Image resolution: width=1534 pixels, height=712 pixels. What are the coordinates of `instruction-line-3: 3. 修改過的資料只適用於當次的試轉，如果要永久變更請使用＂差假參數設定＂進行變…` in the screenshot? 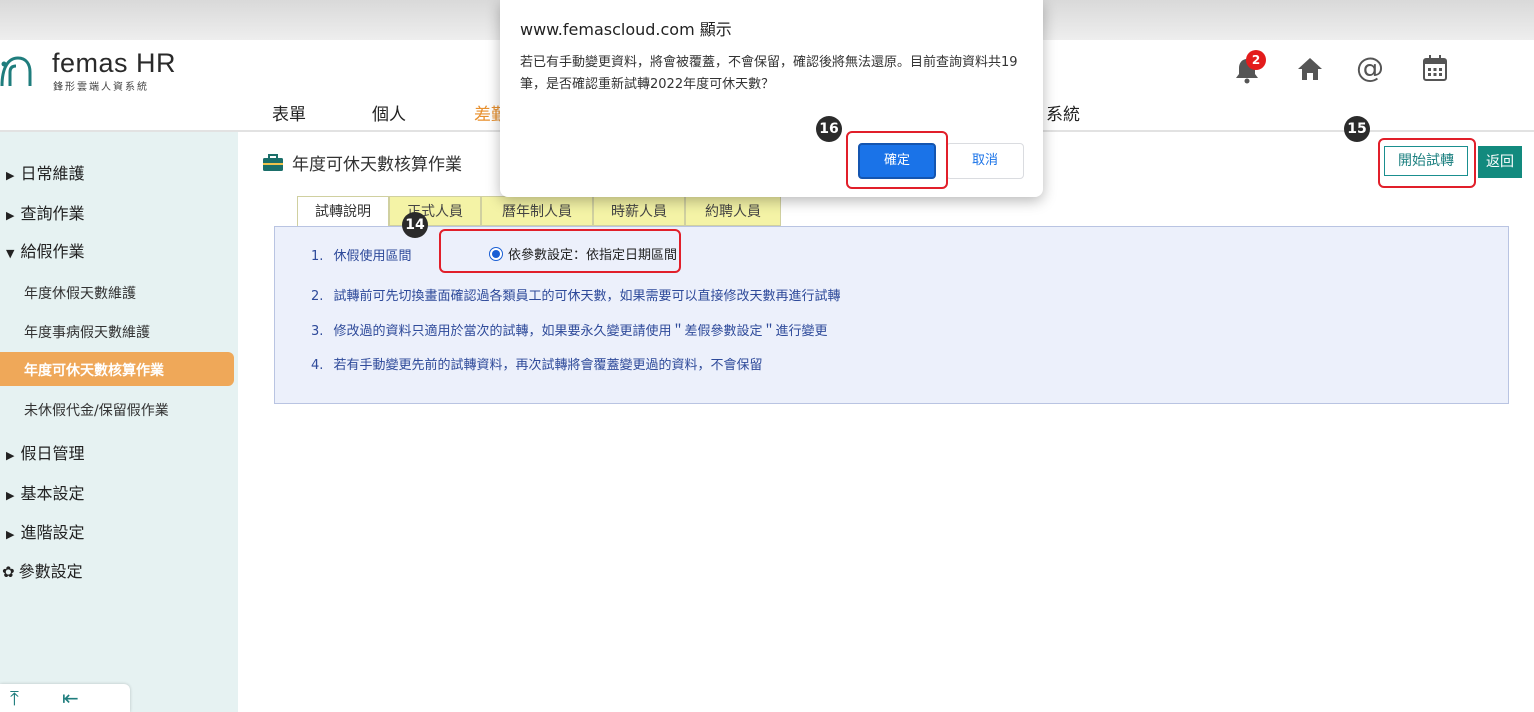 It's located at (569, 329).